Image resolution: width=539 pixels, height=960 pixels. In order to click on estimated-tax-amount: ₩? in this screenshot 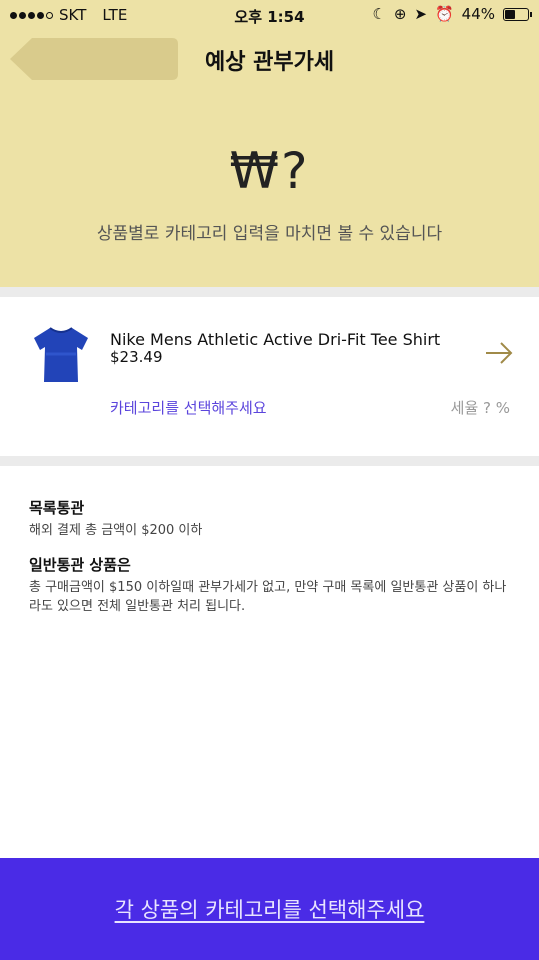, I will do `click(269, 171)`.